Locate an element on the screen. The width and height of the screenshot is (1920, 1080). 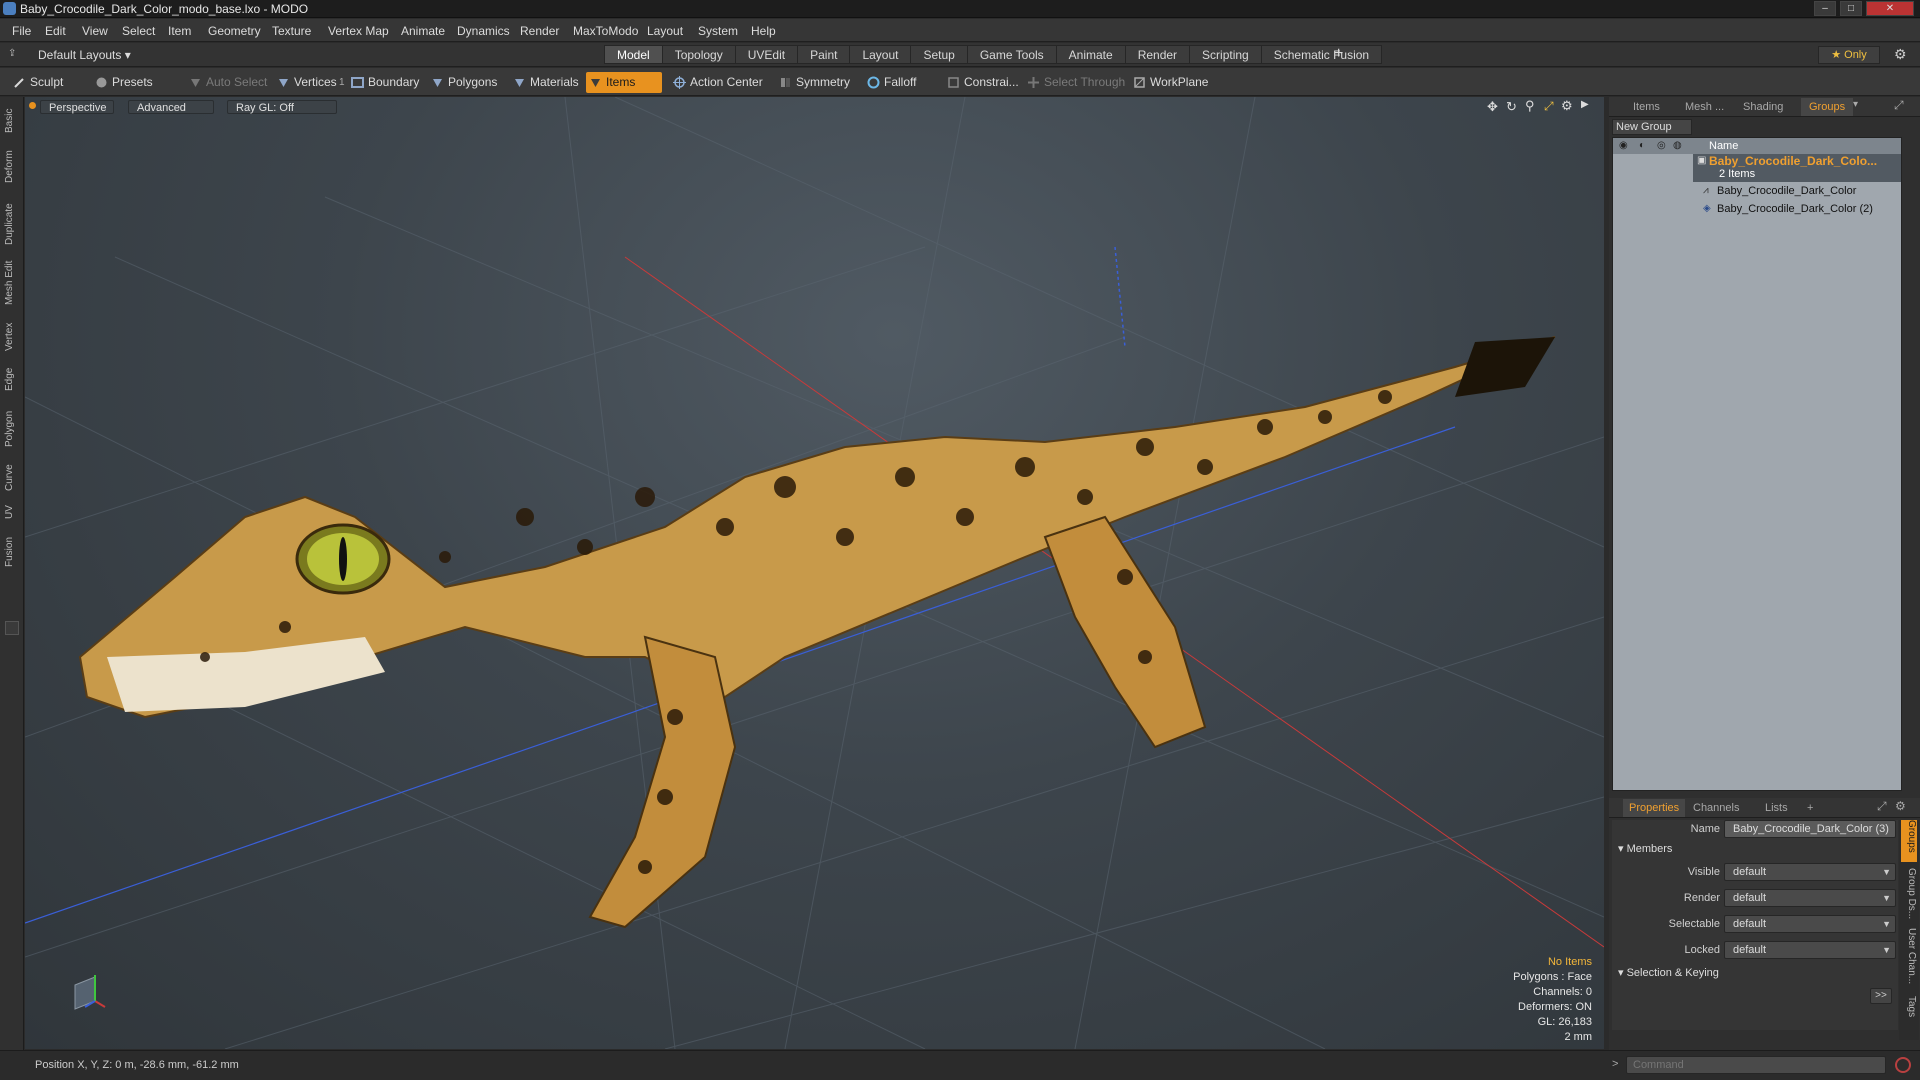
menu-item: Item is located at coordinates (179, 31).